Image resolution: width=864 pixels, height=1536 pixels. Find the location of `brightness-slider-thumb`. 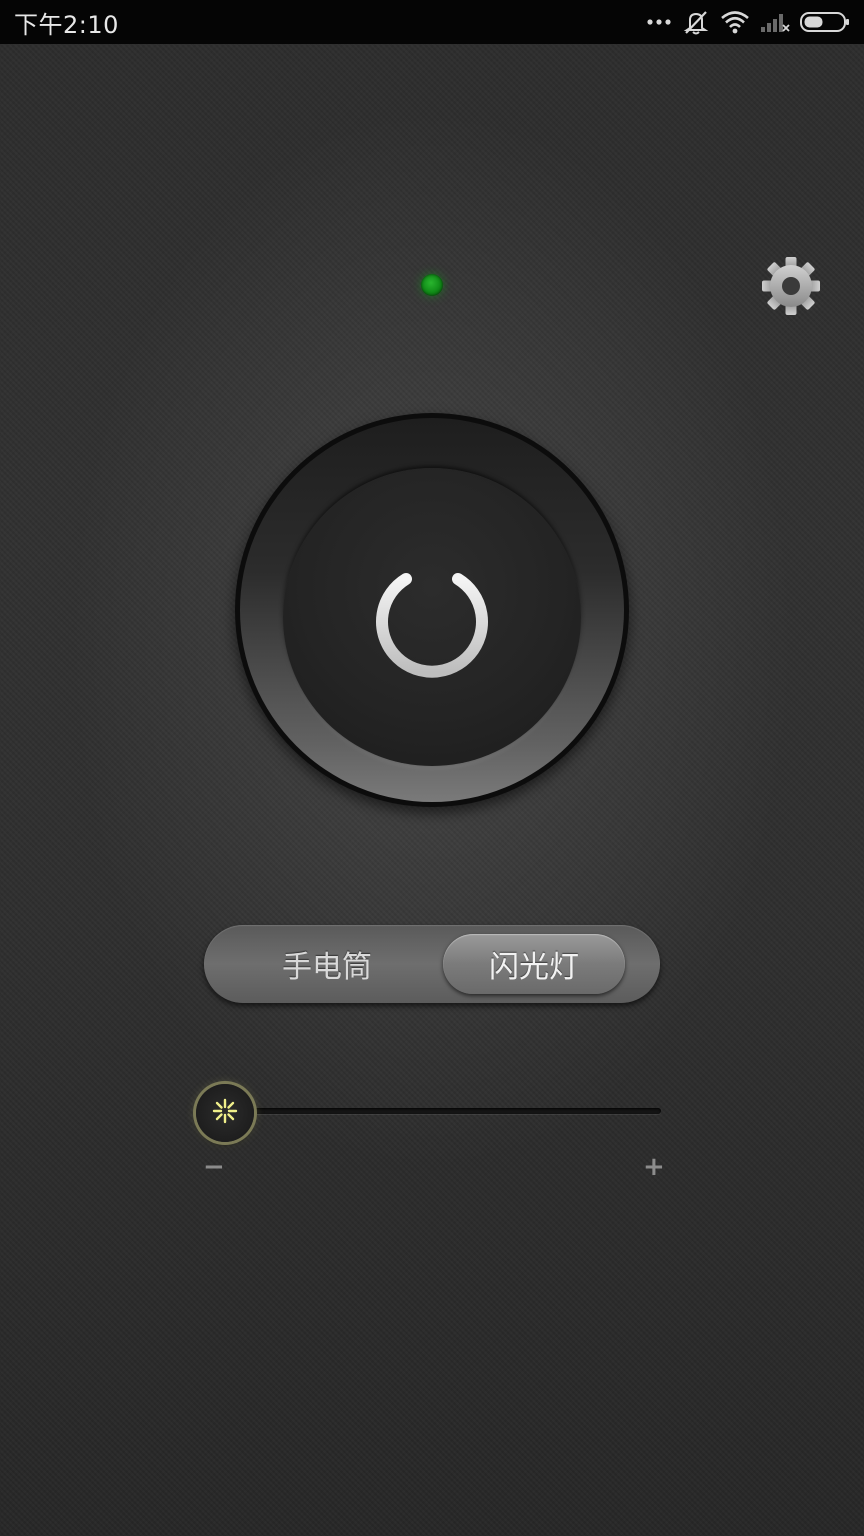

brightness-slider-thumb is located at coordinates (225, 1113).